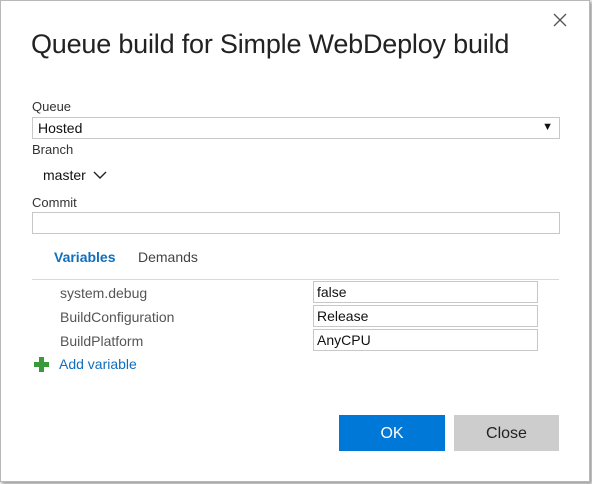 Image resolution: width=592 pixels, height=484 pixels. Describe the element at coordinates (41, 364) in the screenshot. I see `plus-icon` at that location.